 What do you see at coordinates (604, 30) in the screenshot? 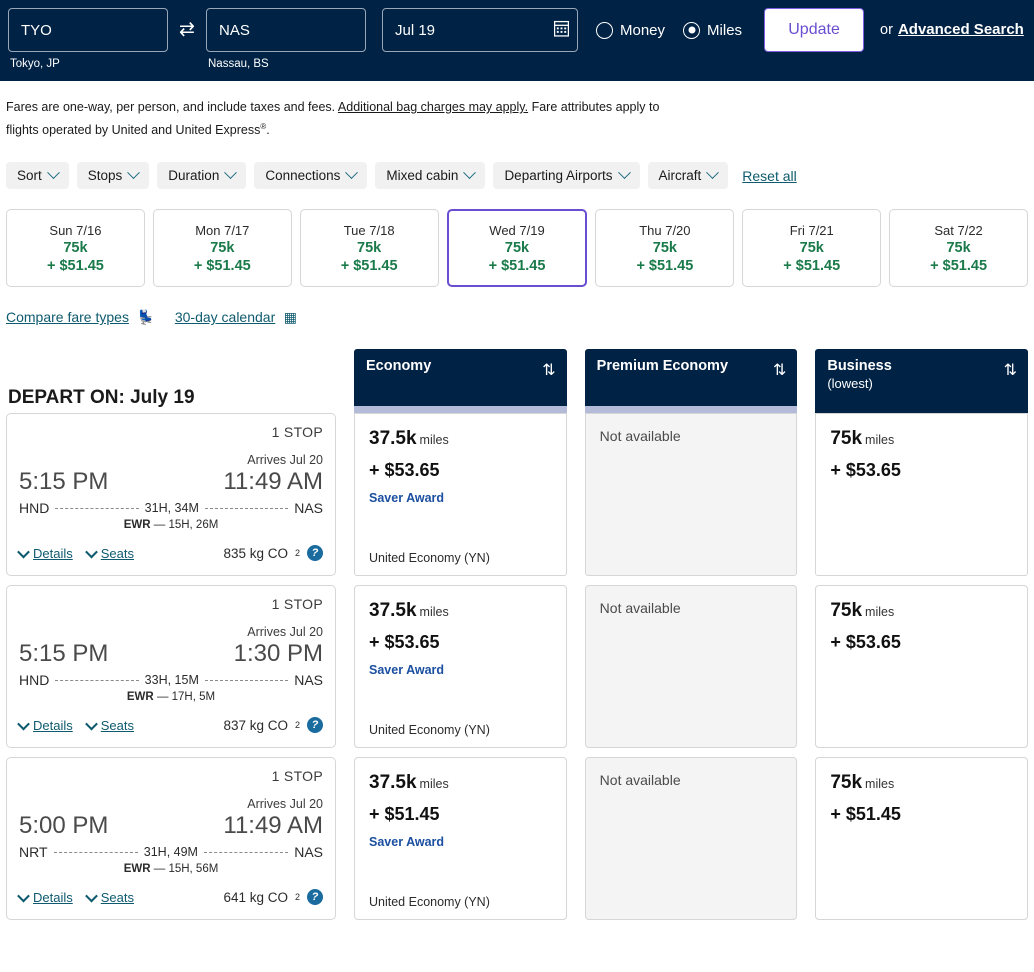
I see `radio-money-dot` at bounding box center [604, 30].